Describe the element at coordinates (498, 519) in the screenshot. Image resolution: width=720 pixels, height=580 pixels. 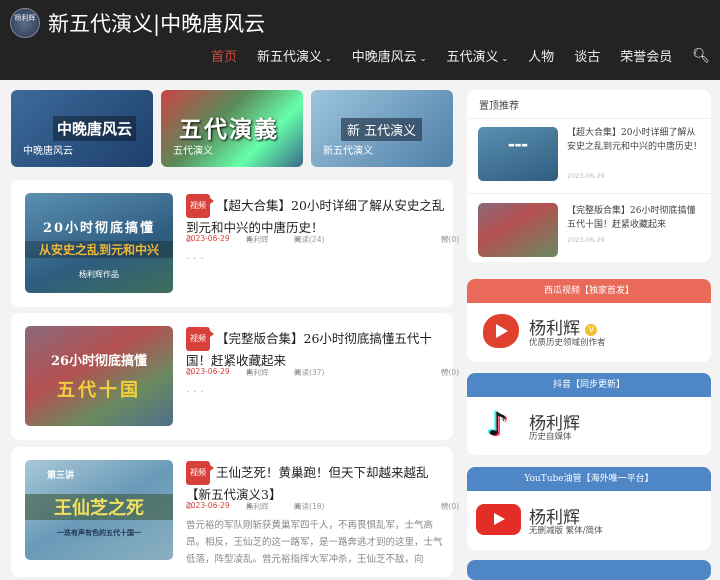
I see `youtube-logo-icon` at that location.